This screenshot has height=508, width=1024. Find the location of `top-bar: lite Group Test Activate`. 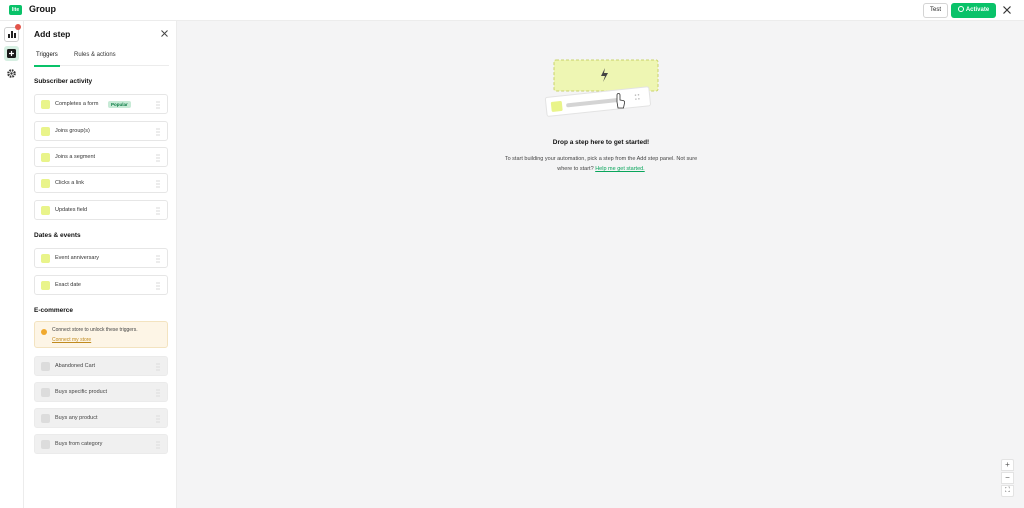

top-bar: lite Group Test Activate is located at coordinates (512, 10).